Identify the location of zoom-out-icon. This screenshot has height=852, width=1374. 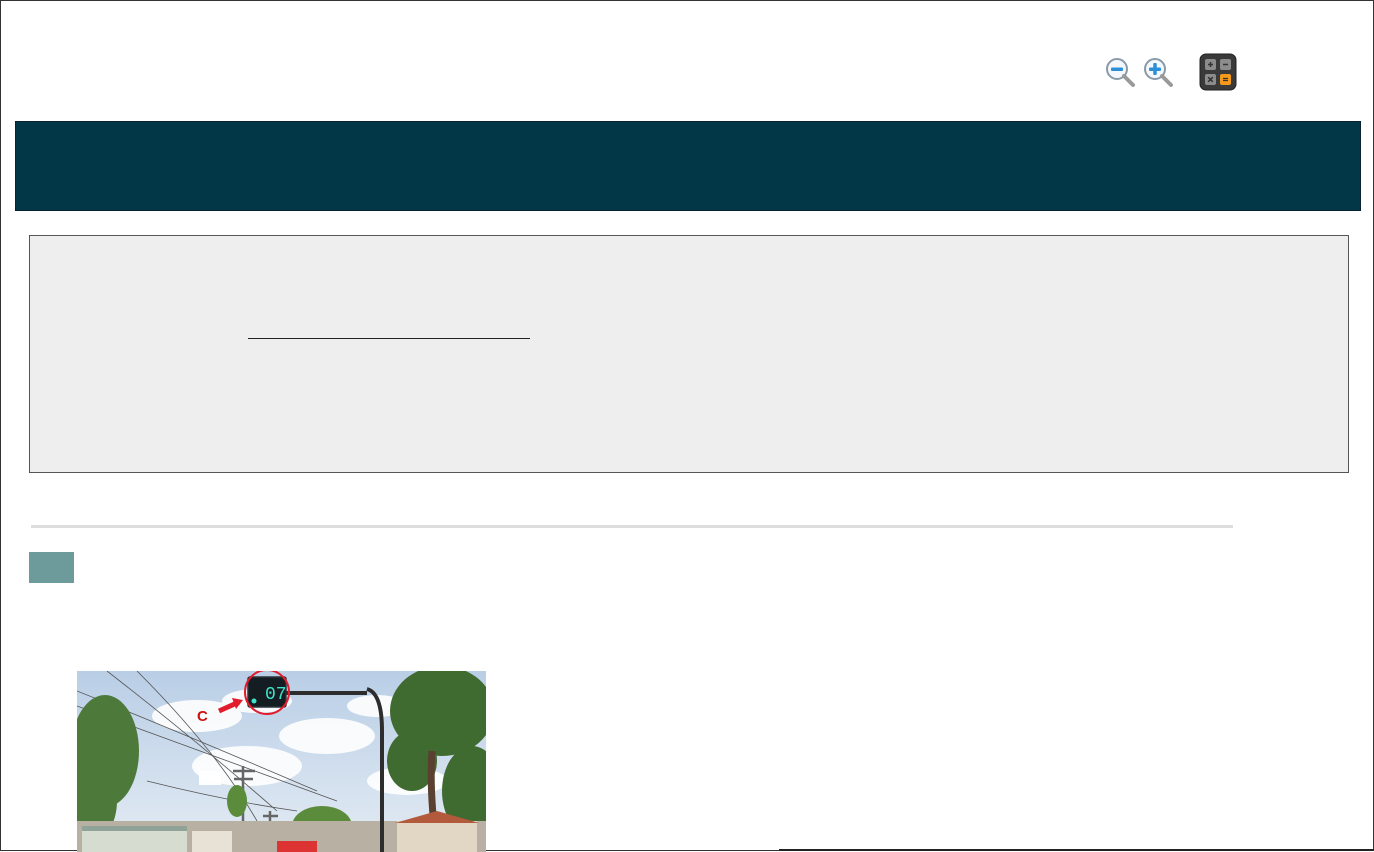
(1120, 72).